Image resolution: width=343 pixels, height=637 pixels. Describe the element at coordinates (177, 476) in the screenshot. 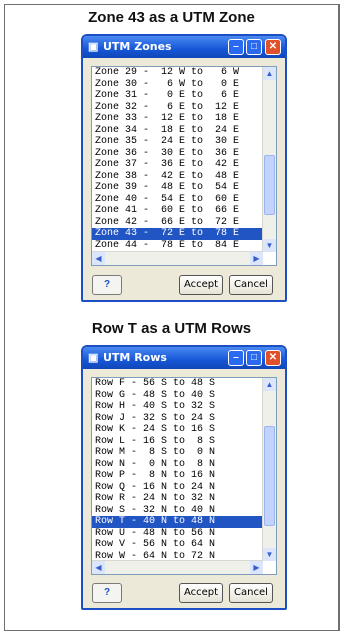

I see `list-item: Row P - 8 N to 16 N` at that location.